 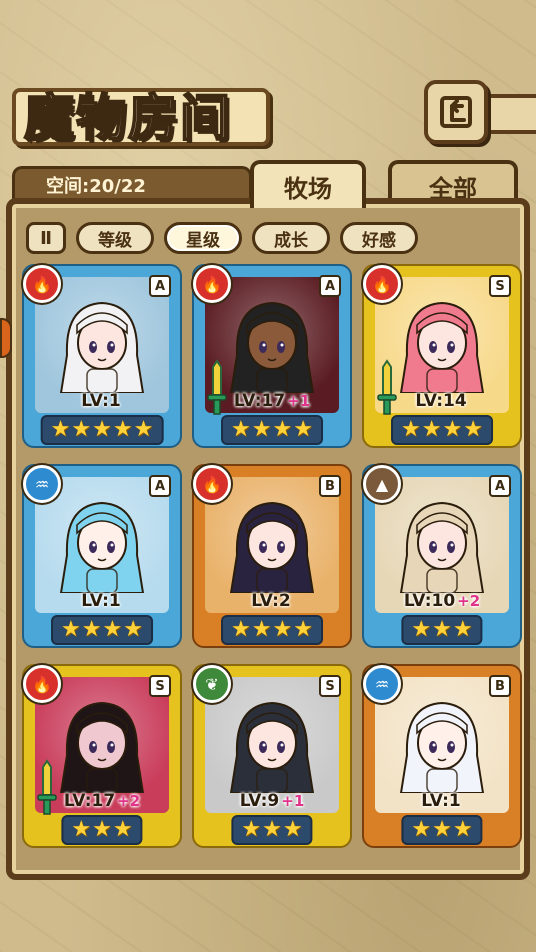 I want to click on tab-ranch: 牧场, so click(x=308, y=184).